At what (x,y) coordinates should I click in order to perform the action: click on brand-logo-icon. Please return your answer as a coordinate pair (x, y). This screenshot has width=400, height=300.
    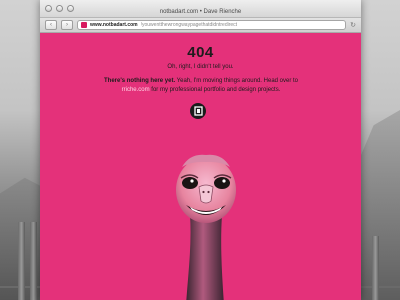
    Looking at the image, I should click on (198, 111).